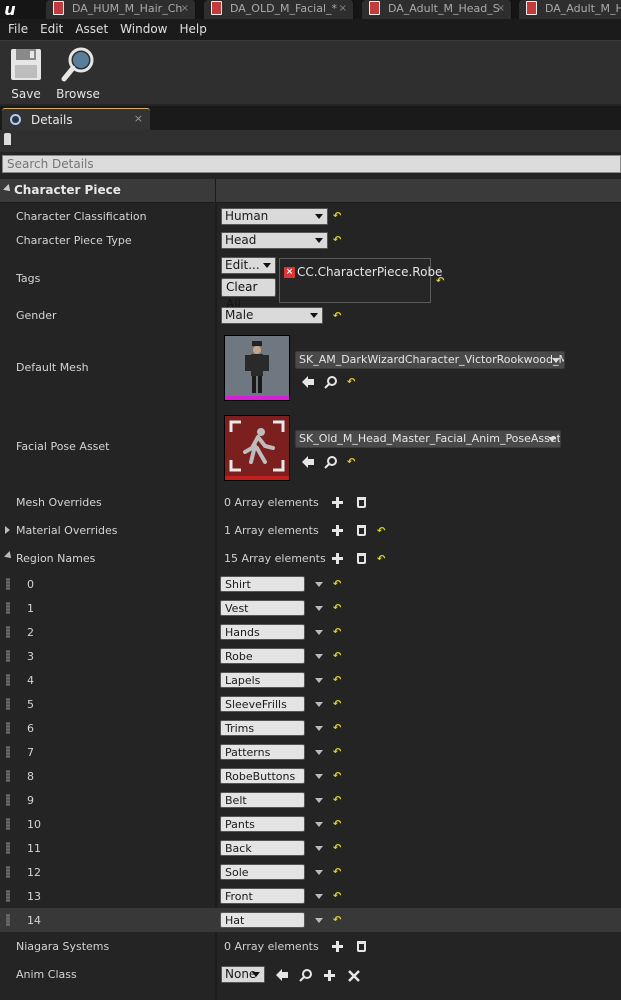 This screenshot has width=621, height=1000. What do you see at coordinates (7, 530) in the screenshot?
I see `chevron-right-icon` at bounding box center [7, 530].